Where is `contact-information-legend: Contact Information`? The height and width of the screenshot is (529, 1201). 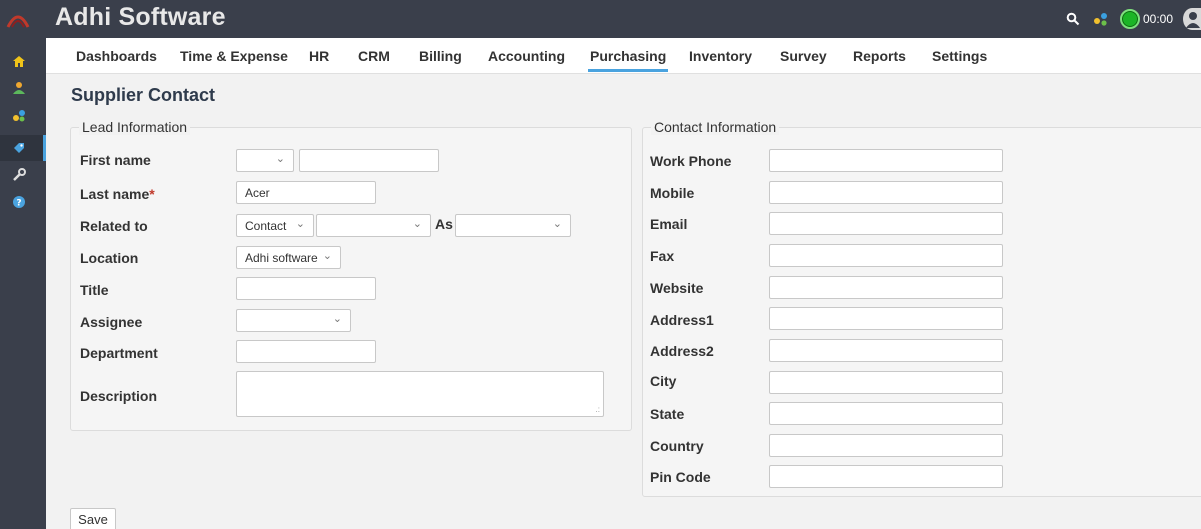
contact-information-legend: Contact Information is located at coordinates (715, 127).